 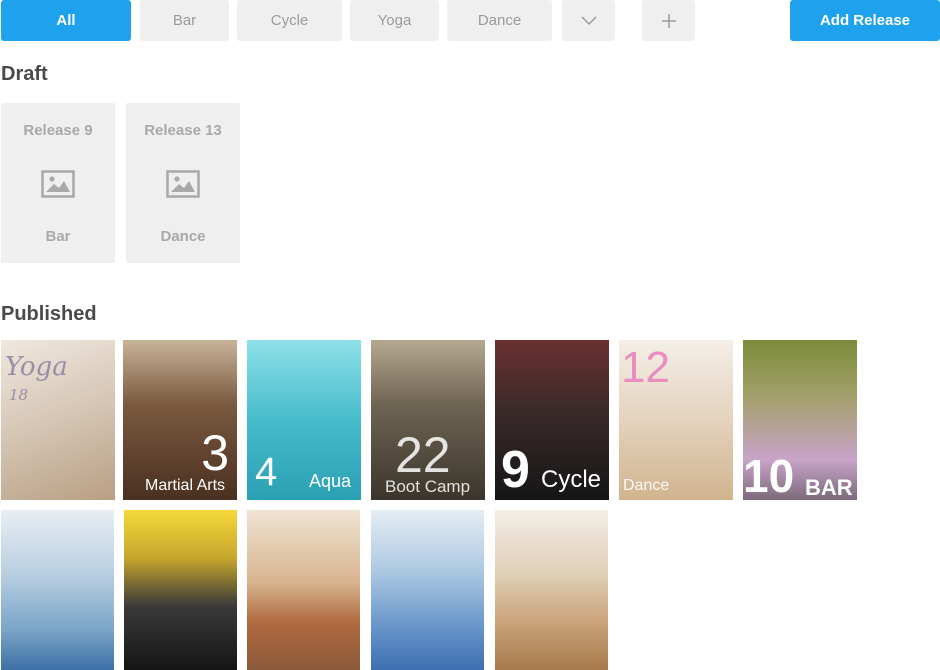 What do you see at coordinates (215, 453) in the screenshot?
I see `release-number: 3` at bounding box center [215, 453].